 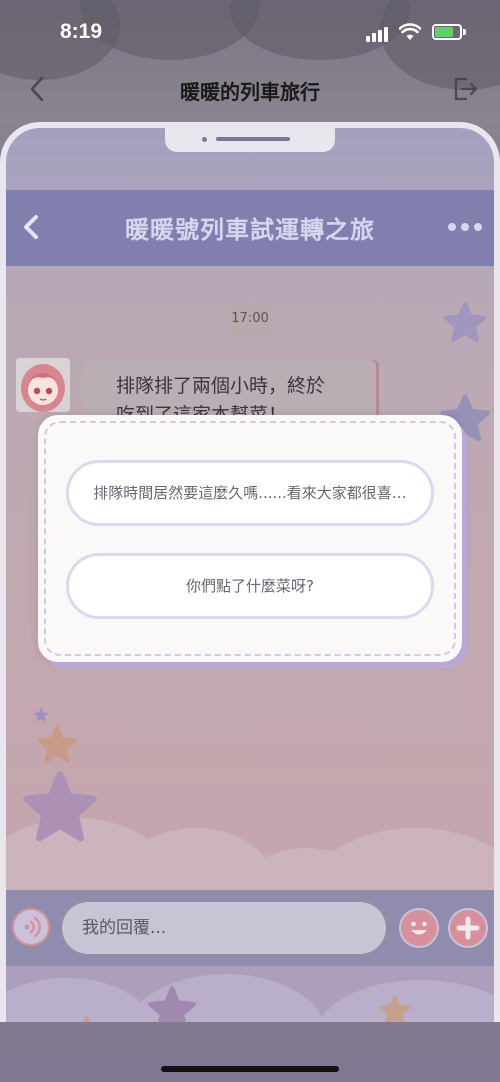 I want to click on chat-title: 暖暖號列車試運轉之旅, so click(x=250, y=230).